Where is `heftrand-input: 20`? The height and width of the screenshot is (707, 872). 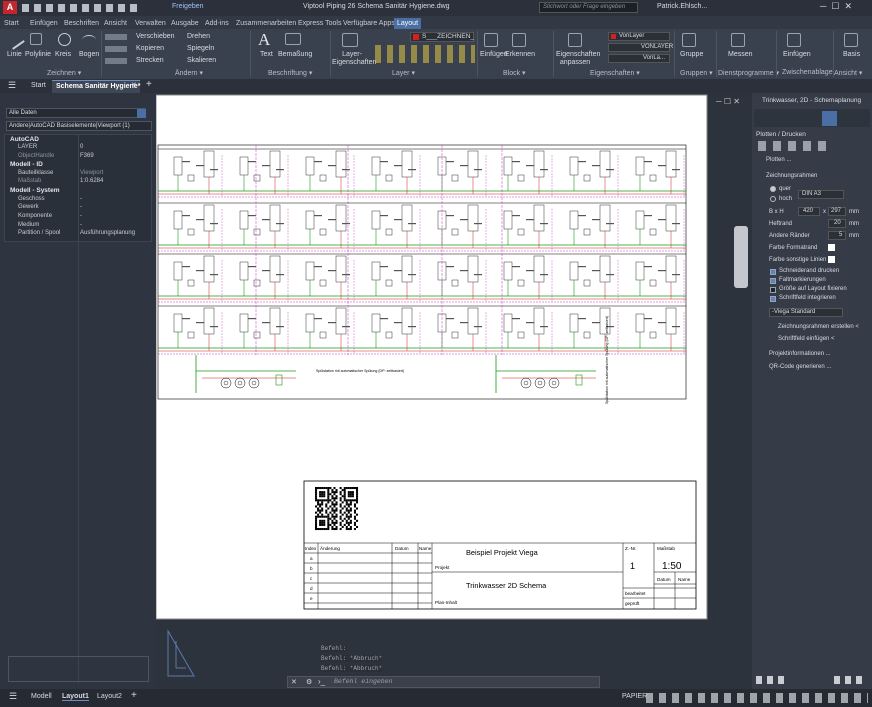 heftrand-input: 20 is located at coordinates (837, 223).